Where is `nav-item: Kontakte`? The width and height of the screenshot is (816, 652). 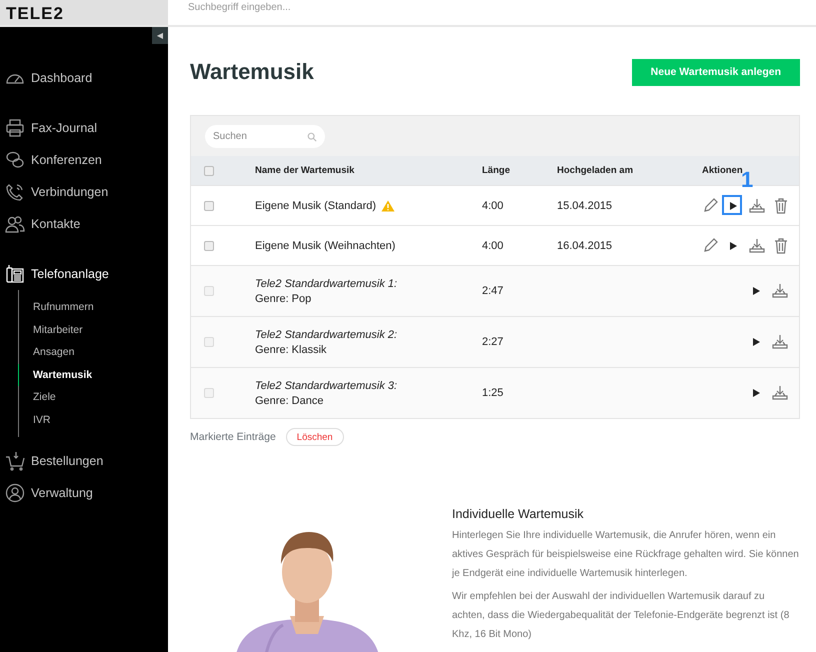 nav-item: Kontakte is located at coordinates (84, 224).